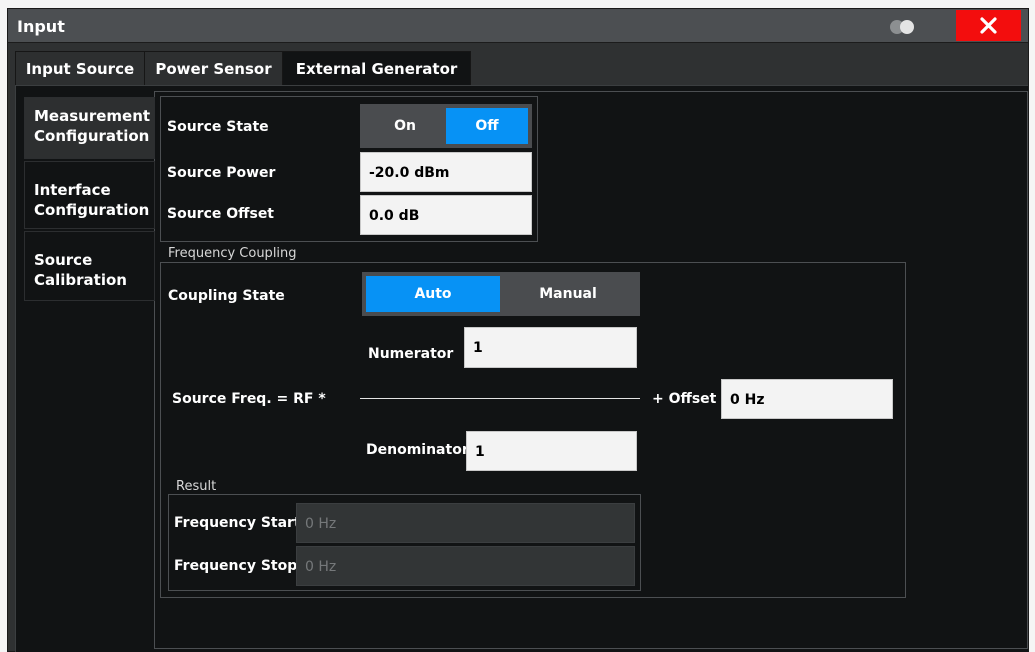 Image resolution: width=1035 pixels, height=652 pixels. What do you see at coordinates (89, 195) in the screenshot?
I see `side-tab-interface-configuration: Interface Configuration` at bounding box center [89, 195].